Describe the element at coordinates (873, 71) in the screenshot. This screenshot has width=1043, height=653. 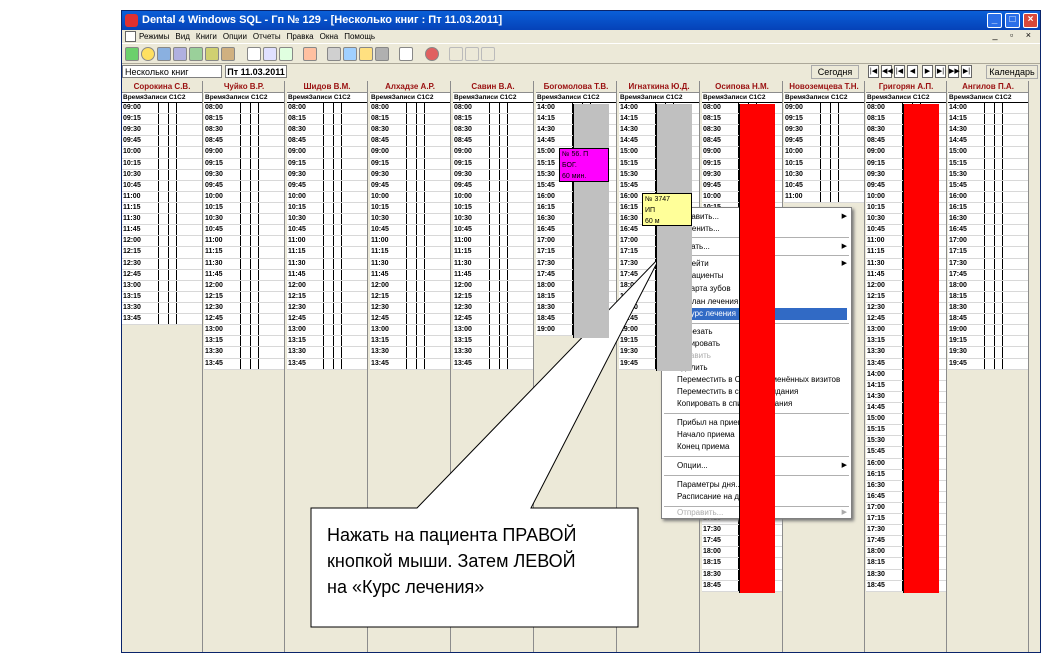
I see `nav-first-icon: |◀` at that location.